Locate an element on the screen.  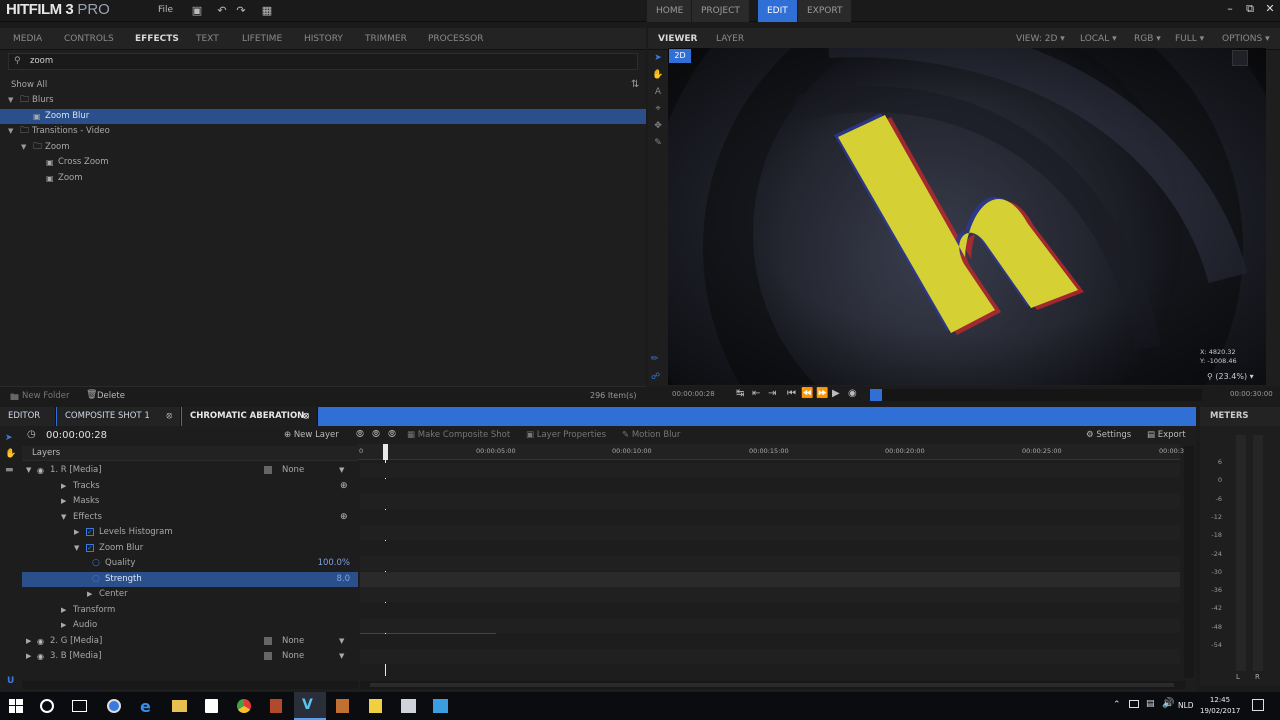
motion-blur-button: ✎ Motion Blur is located at coordinates (651, 435).